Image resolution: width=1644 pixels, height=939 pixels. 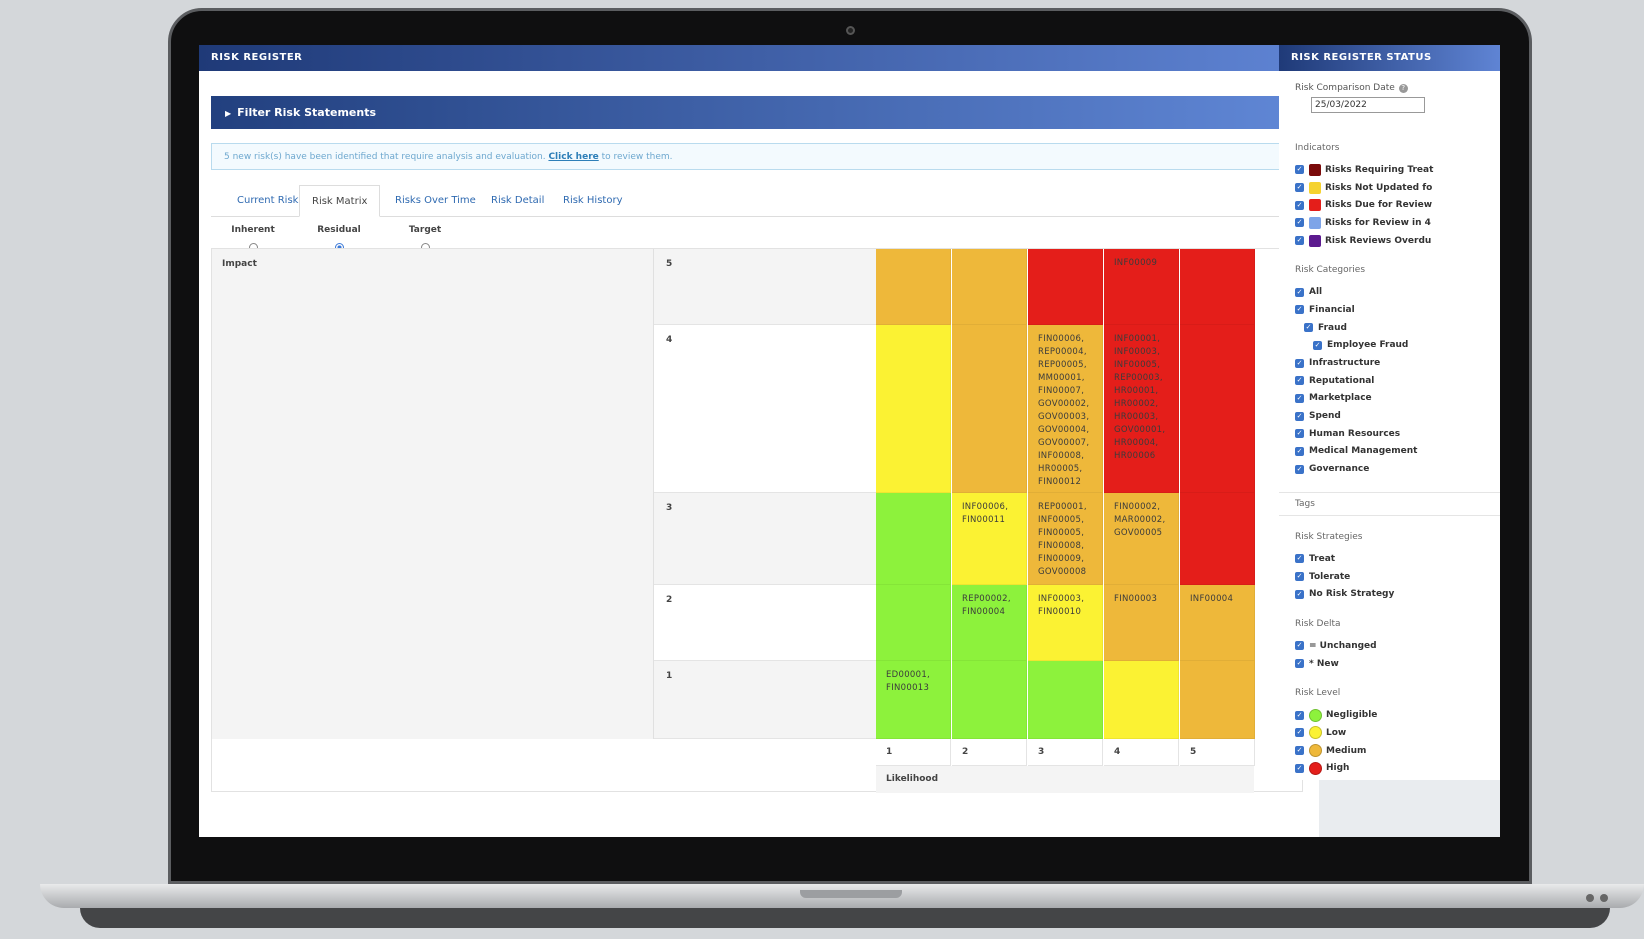 What do you see at coordinates (1389, 363) in the screenshot?
I see `filter-checkbox-item: ✓ Infrastructure` at bounding box center [1389, 363].